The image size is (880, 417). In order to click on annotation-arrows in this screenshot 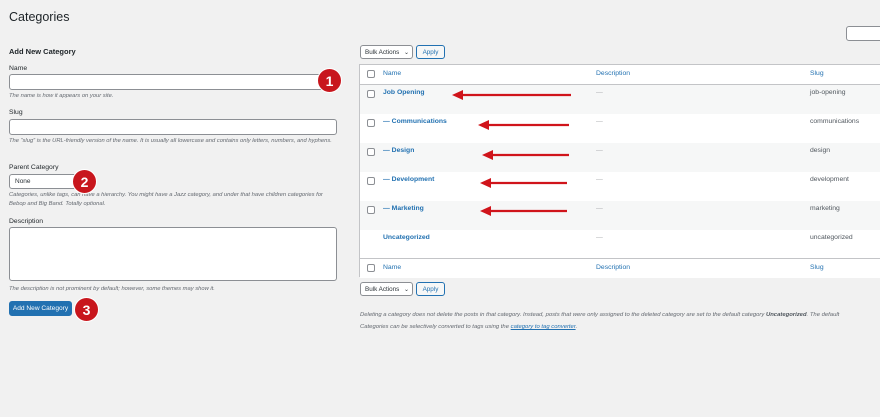, I will do `click(511, 153)`.